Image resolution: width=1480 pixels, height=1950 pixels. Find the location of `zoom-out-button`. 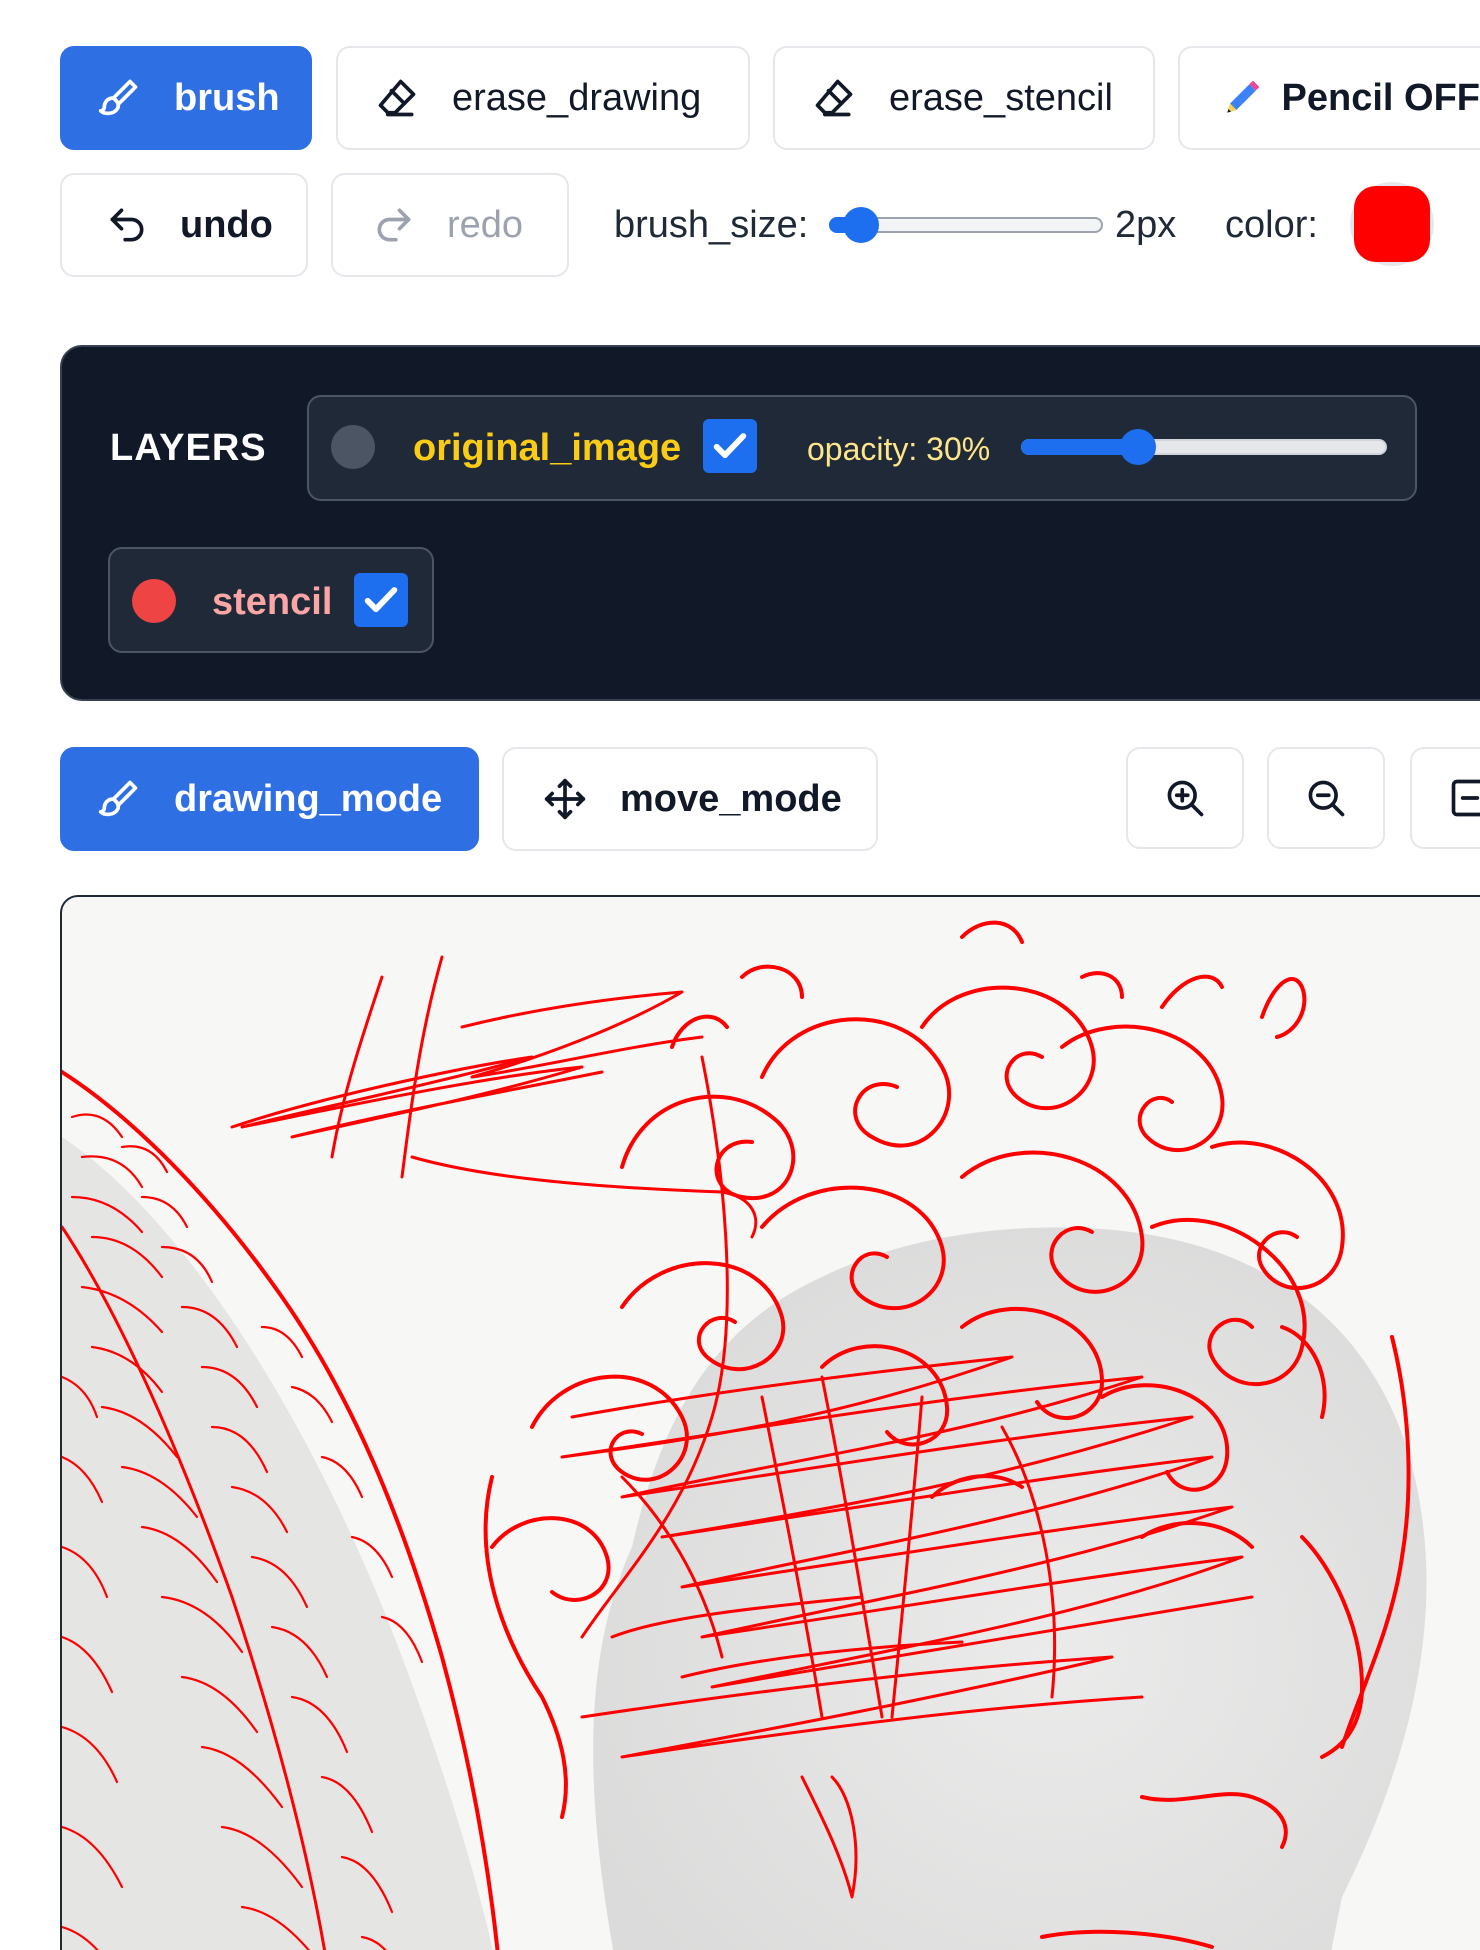

zoom-out-button is located at coordinates (1326, 798).